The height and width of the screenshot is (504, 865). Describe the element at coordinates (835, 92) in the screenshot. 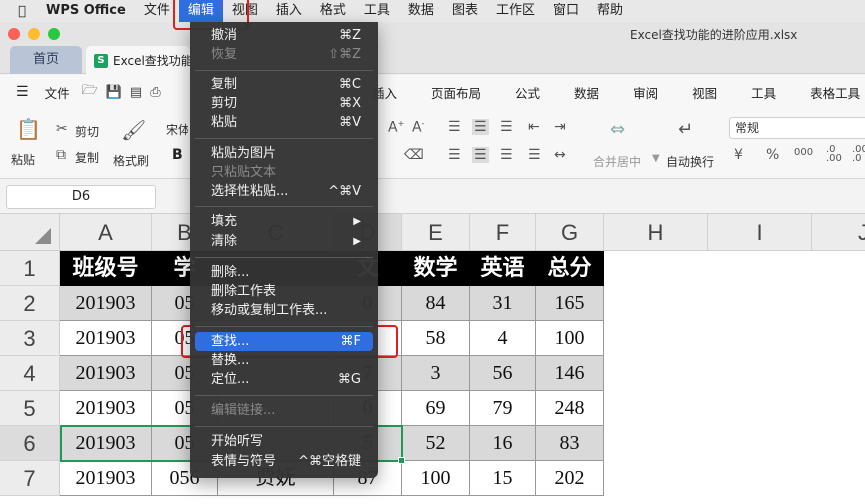

I see `tab-table-tools: 表格工具` at that location.